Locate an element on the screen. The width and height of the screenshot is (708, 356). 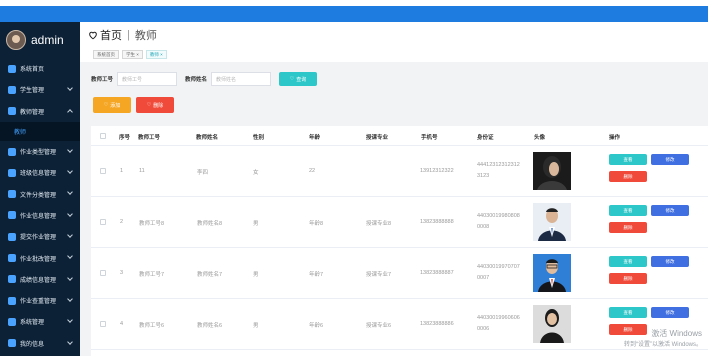
sidebar-item-system: 系统管理 is located at coordinates (40, 321).